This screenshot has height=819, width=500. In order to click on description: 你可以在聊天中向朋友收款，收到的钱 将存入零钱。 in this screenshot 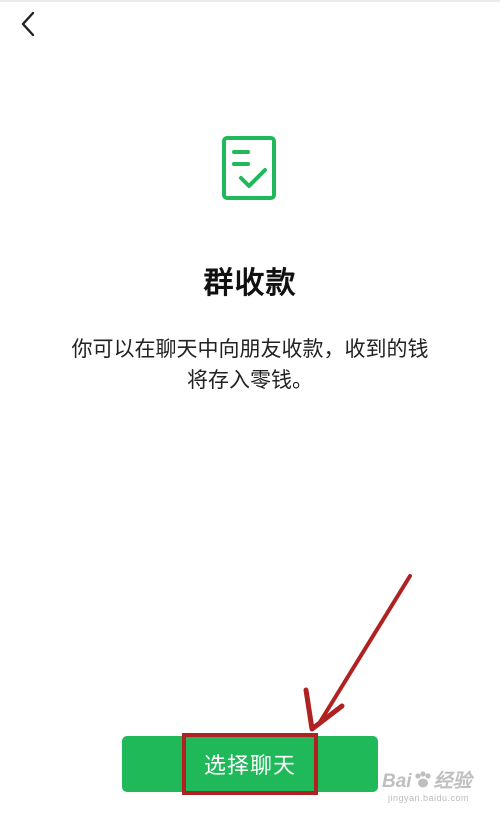, I will do `click(250, 365)`.